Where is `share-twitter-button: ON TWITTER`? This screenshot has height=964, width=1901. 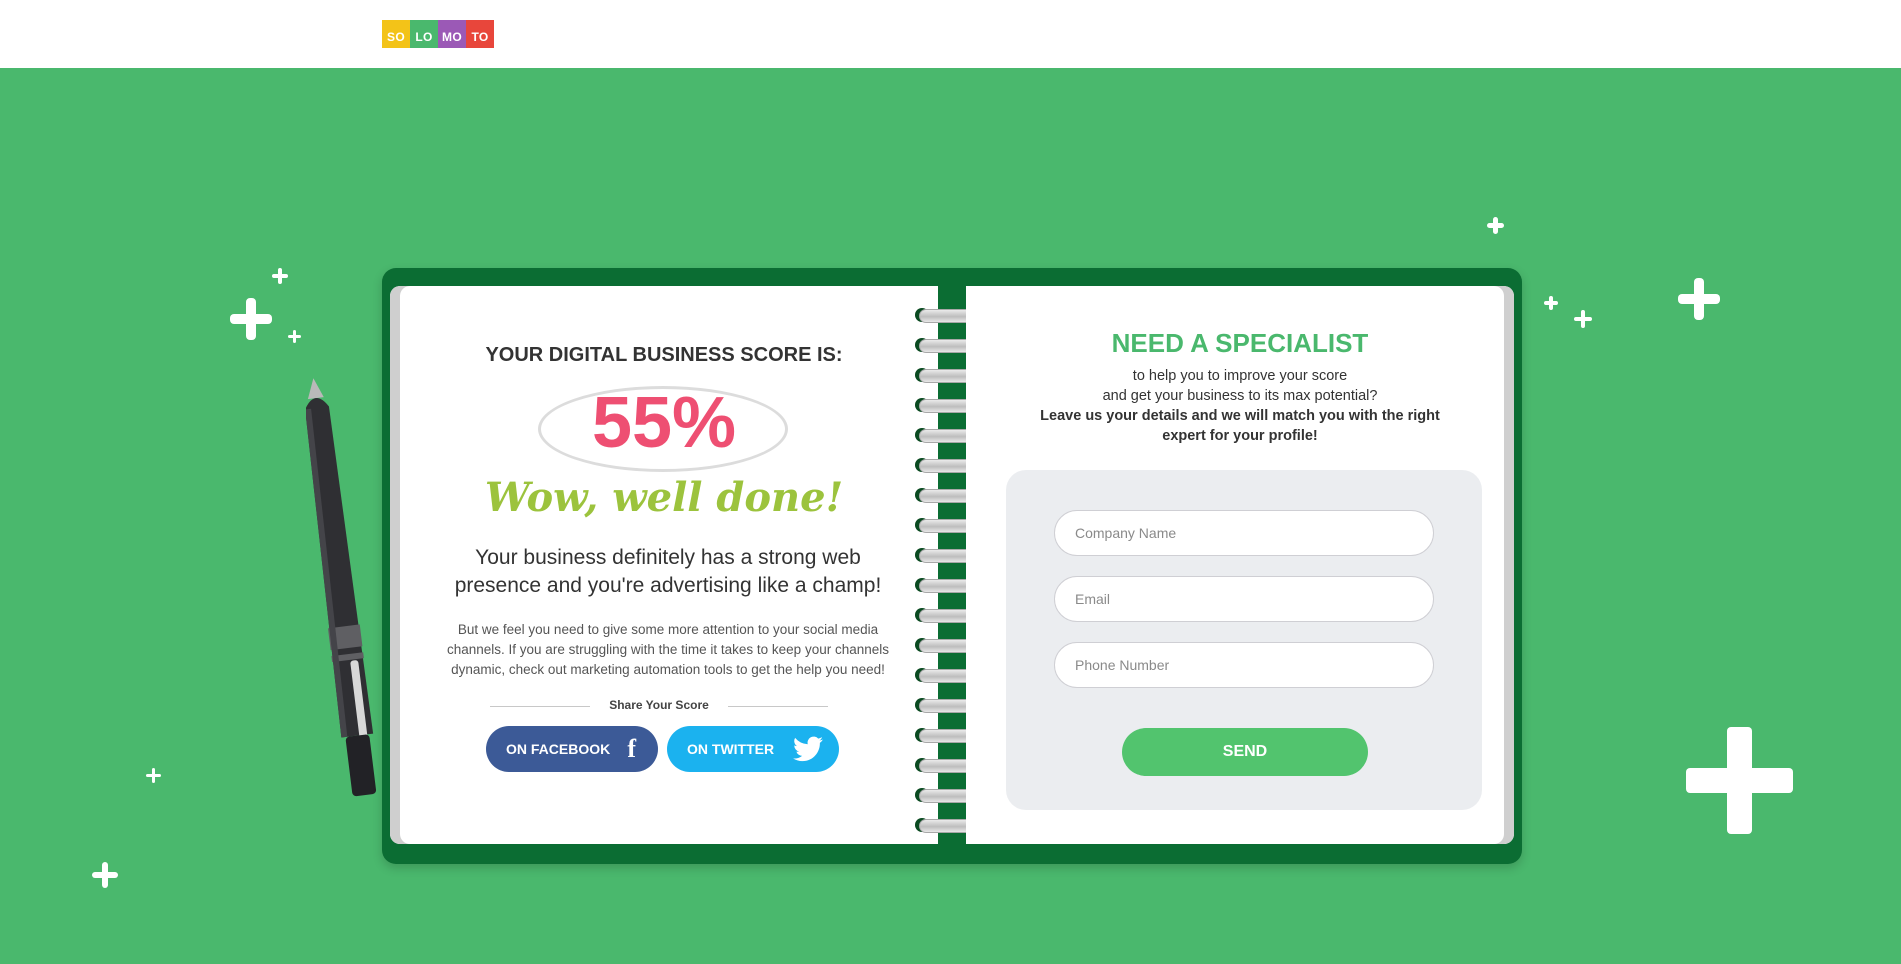 share-twitter-button: ON TWITTER is located at coordinates (753, 749).